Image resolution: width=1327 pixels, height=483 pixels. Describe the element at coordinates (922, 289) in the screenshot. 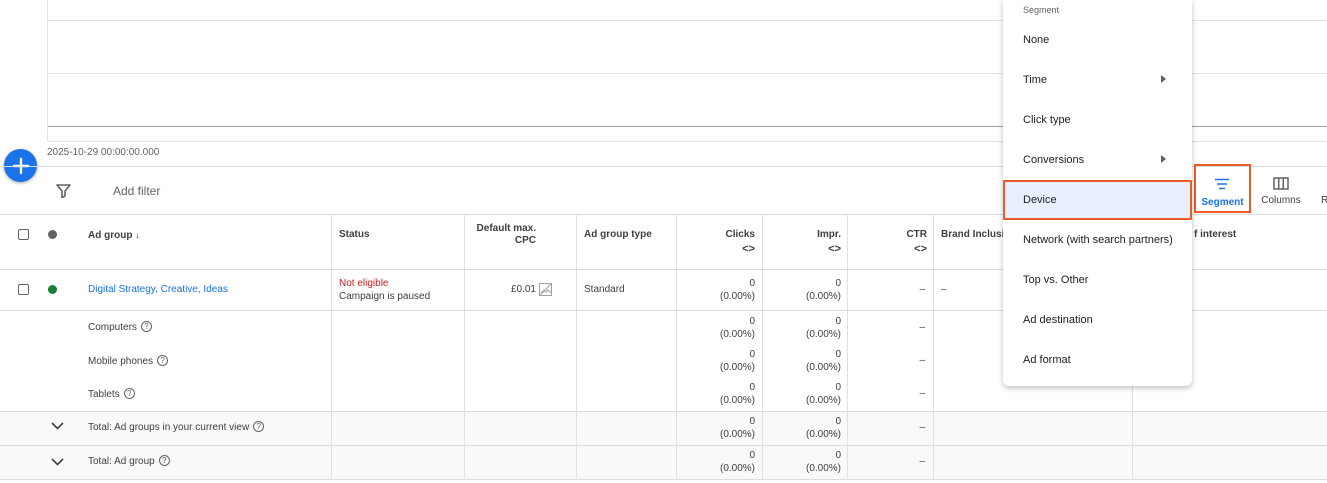

I see `ctr-value: –` at that location.